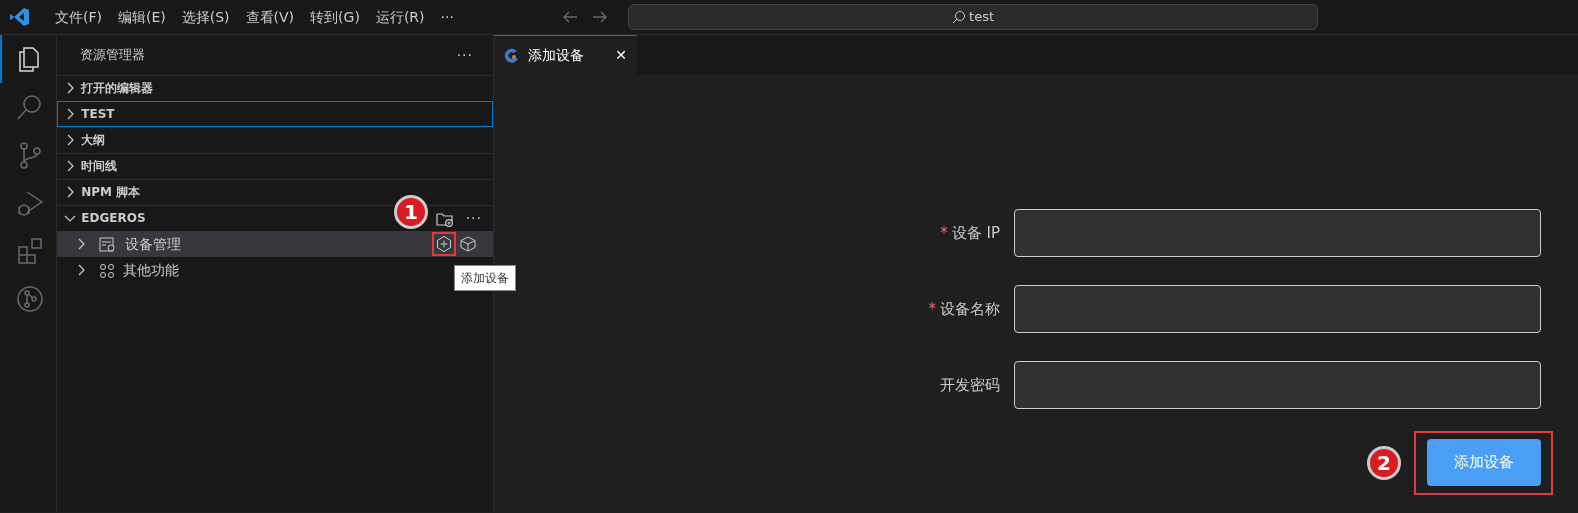 This screenshot has height=513, width=1578. I want to click on field-label: * 设备名称, so click(964, 309).